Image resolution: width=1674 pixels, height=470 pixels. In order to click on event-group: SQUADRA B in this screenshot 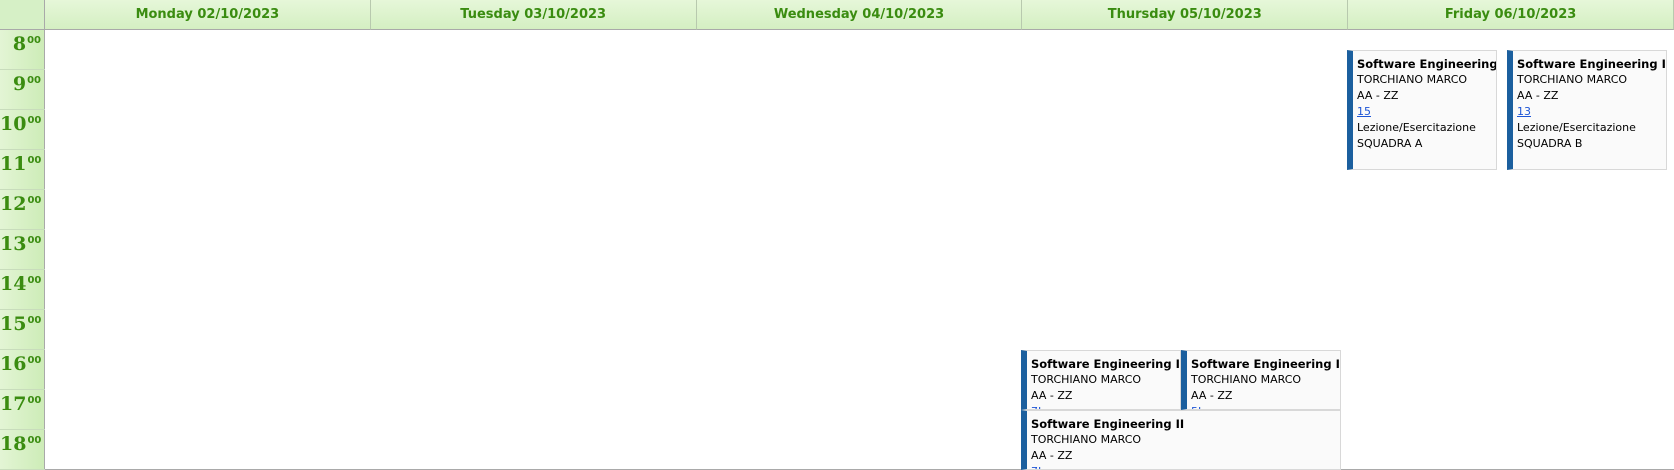, I will do `click(1550, 143)`.